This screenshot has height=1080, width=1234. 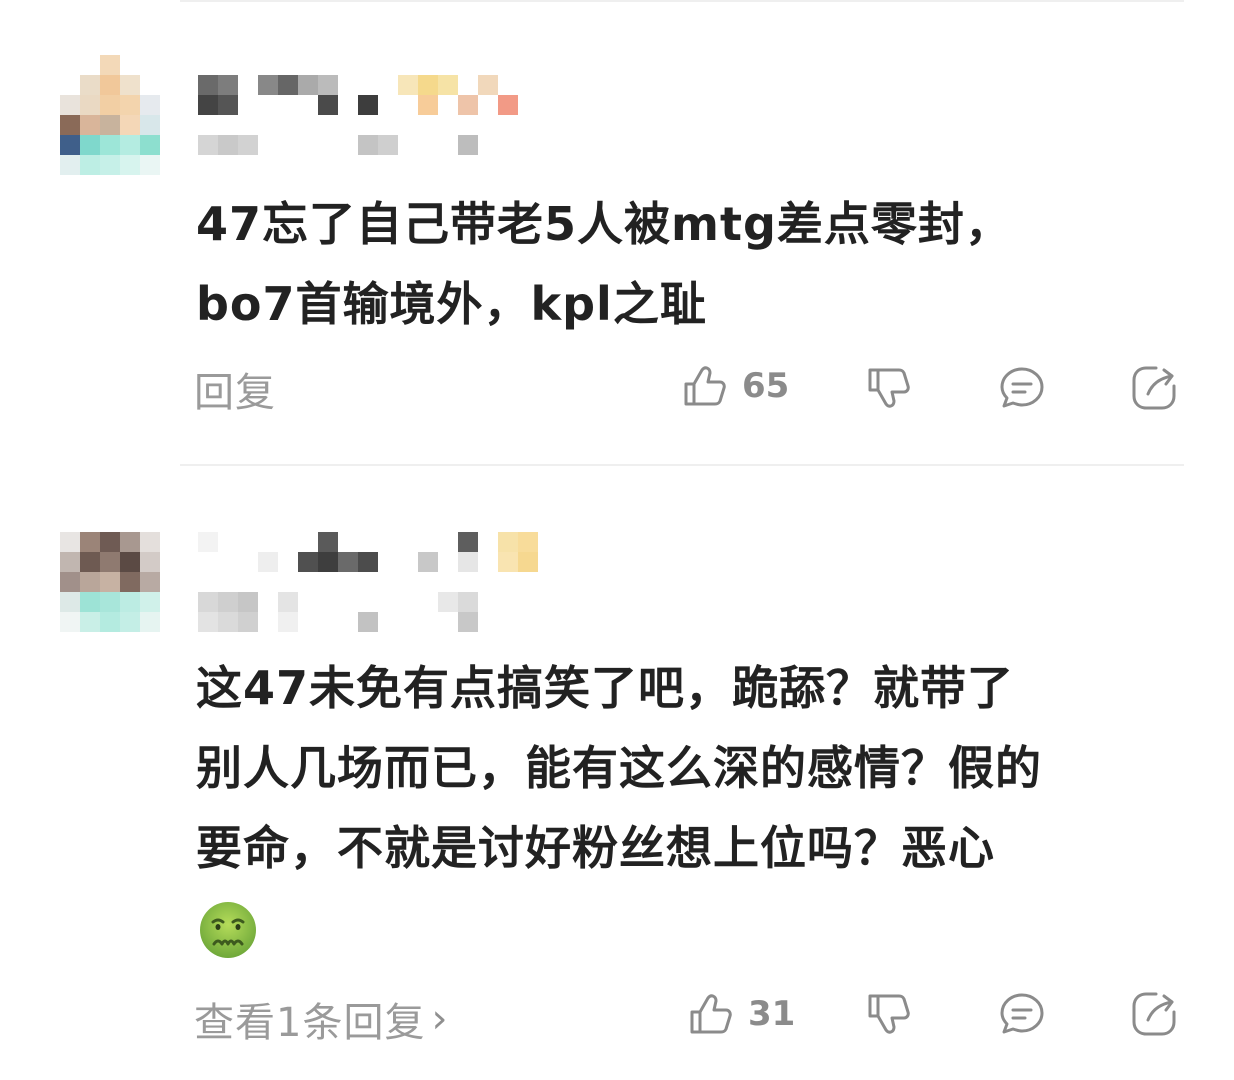 I want to click on view-replies-button: 查看1条回复 ›, so click(x=321, y=1019).